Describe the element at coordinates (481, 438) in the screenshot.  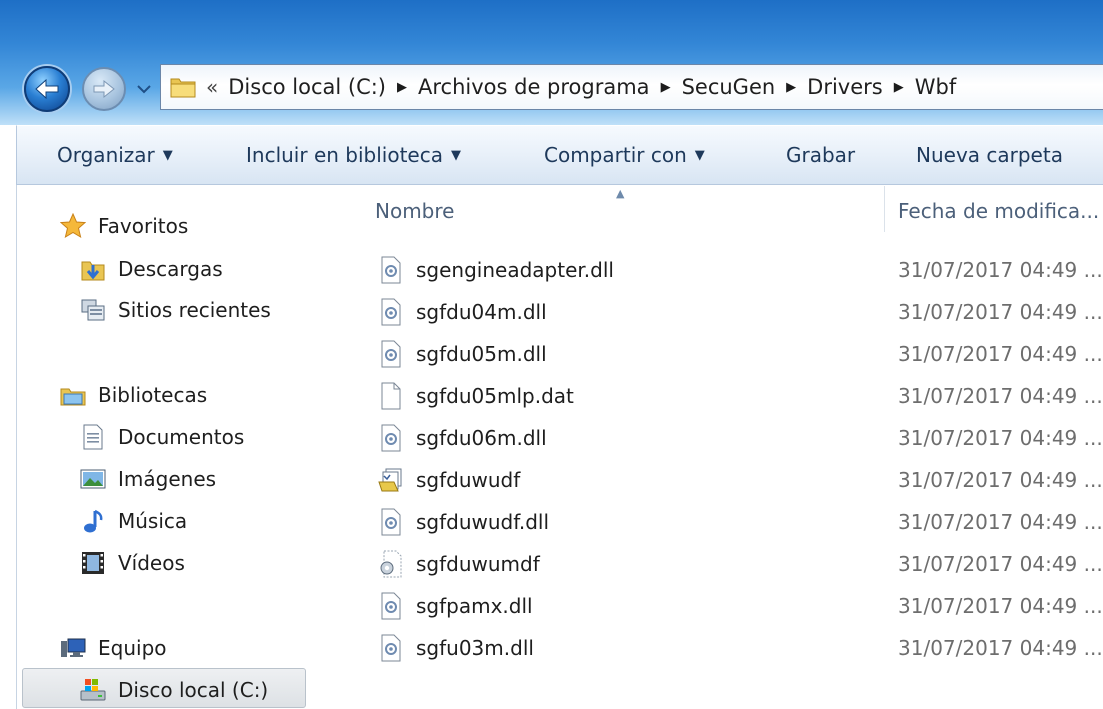
I see `file-name: sgfdu06m.dll` at that location.